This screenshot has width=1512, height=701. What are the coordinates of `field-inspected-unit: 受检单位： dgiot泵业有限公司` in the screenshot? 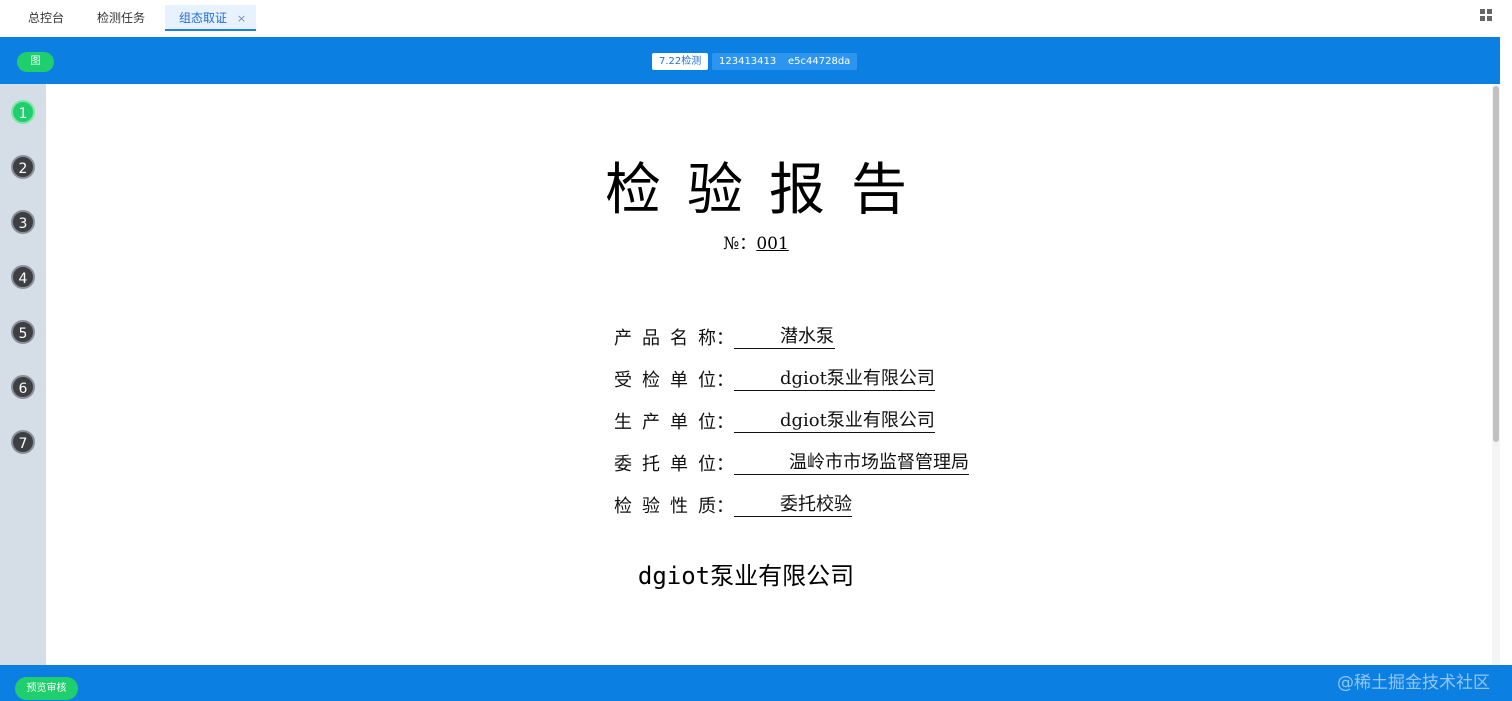 It's located at (774, 379).